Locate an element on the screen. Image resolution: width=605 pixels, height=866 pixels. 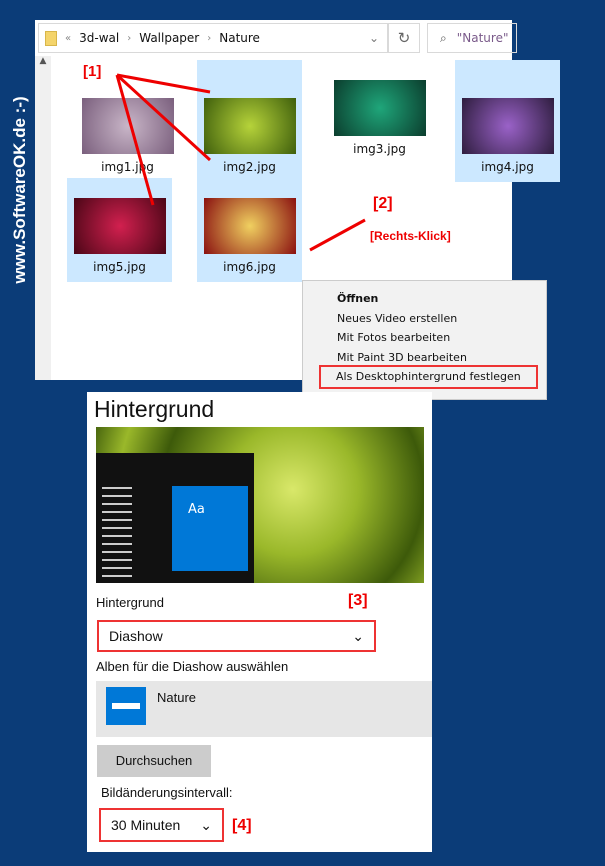
interval-label: Bildänderungsintervall: is located at coordinates (167, 792).